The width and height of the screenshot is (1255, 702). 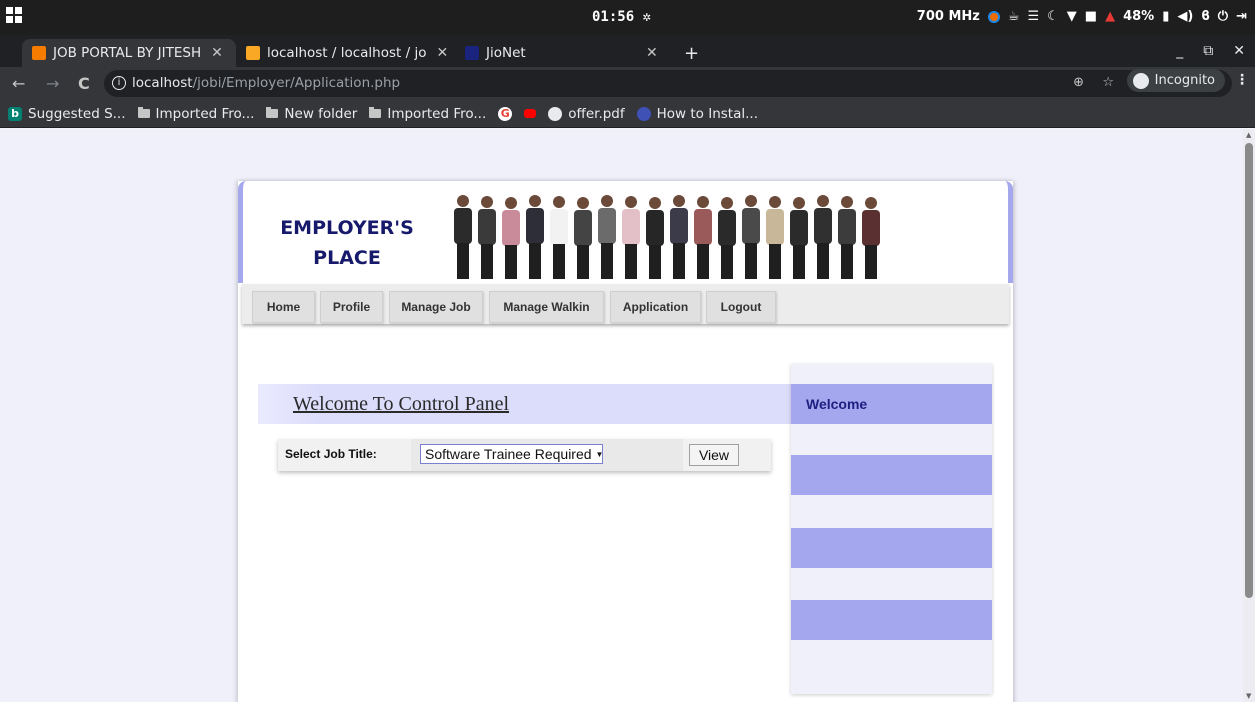 I want to click on volume-icon: ◀), so click(x=1185, y=16).